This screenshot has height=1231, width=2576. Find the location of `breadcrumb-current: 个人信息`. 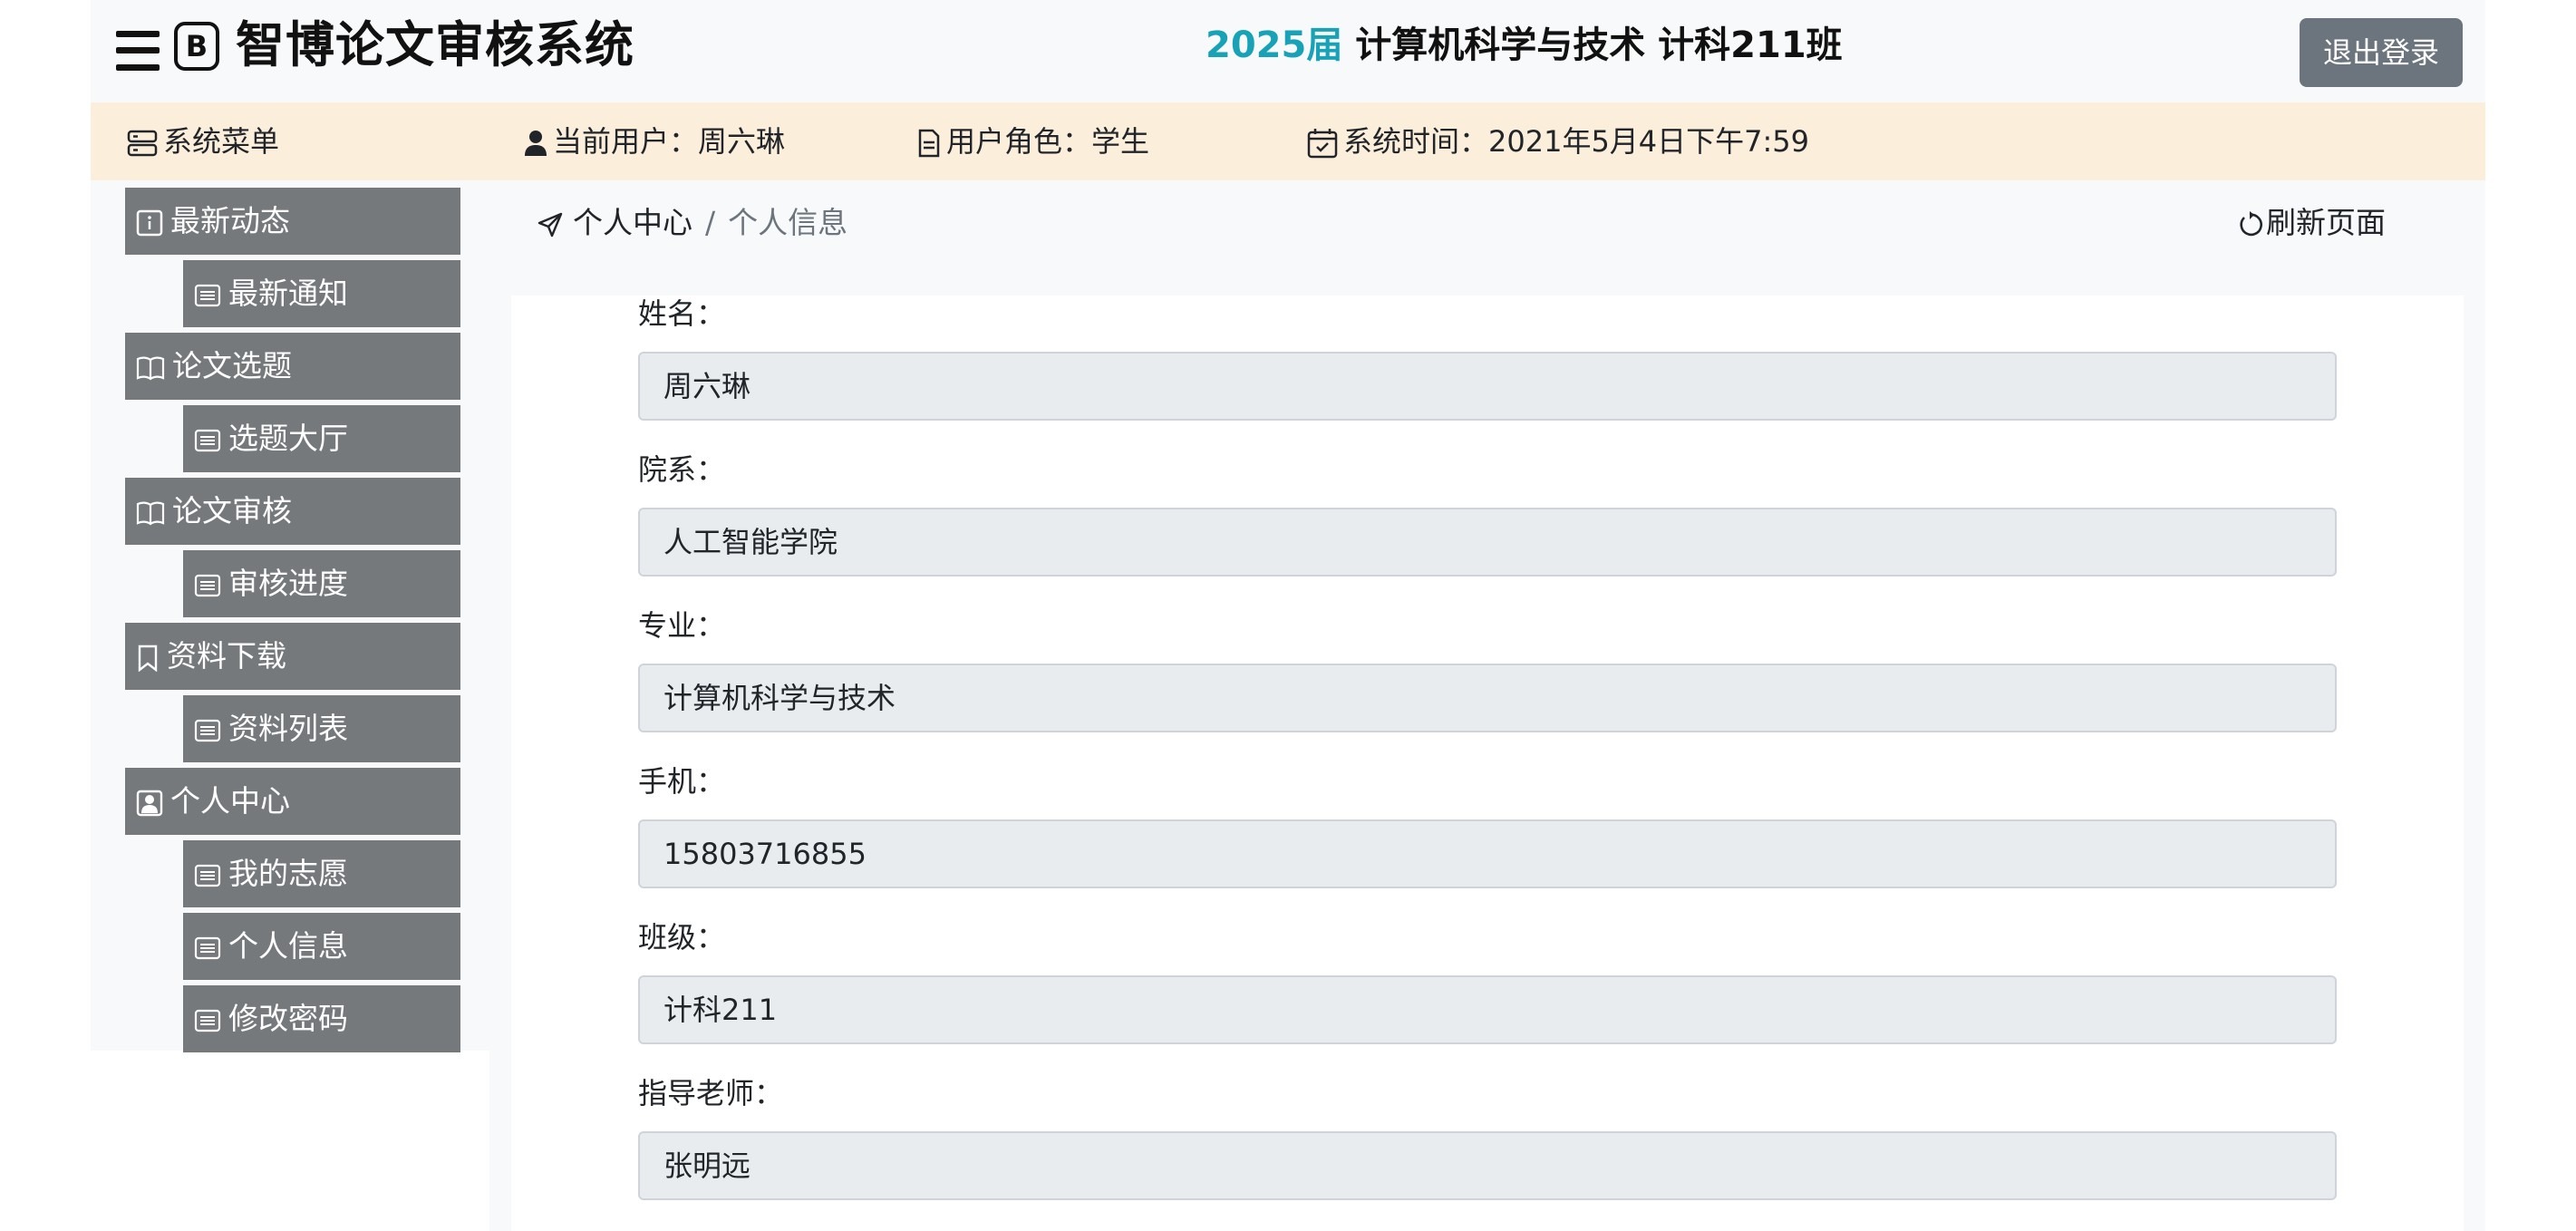

breadcrumb-current: 个人信息 is located at coordinates (788, 222).